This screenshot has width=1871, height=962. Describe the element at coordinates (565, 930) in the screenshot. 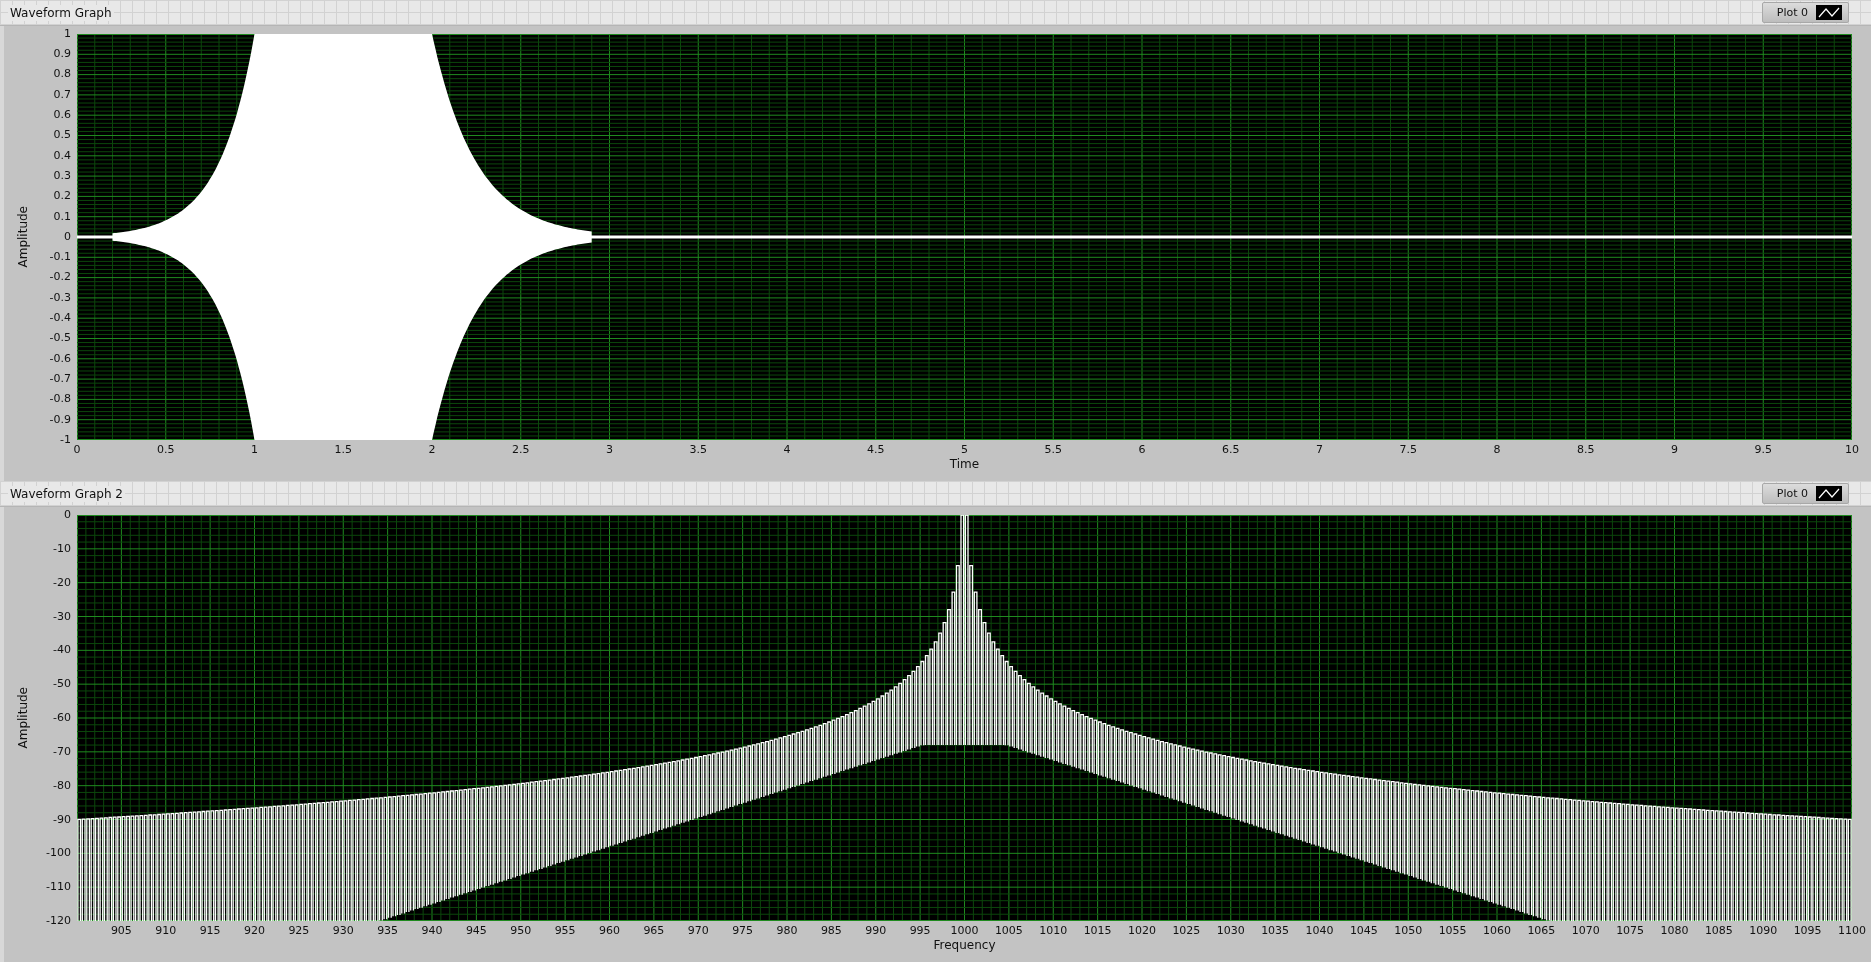

I see `x-tick-label: 955` at that location.